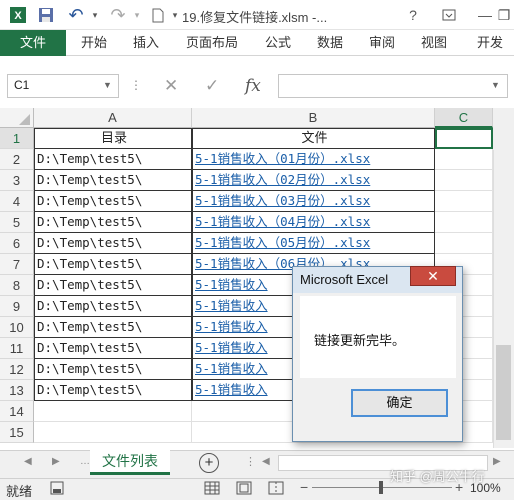 The height and width of the screenshot is (500, 514). What do you see at coordinates (17, 369) in the screenshot?
I see `row-header: 12` at bounding box center [17, 369].